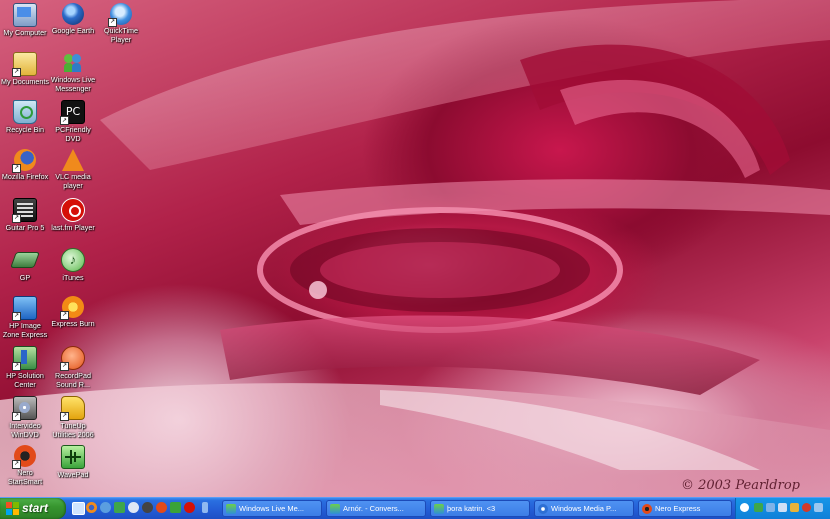 This screenshot has height=519, width=830. I want to click on desktop-icon-hp-image-zone: ↗ HP Image Zone Express, so click(25, 317).